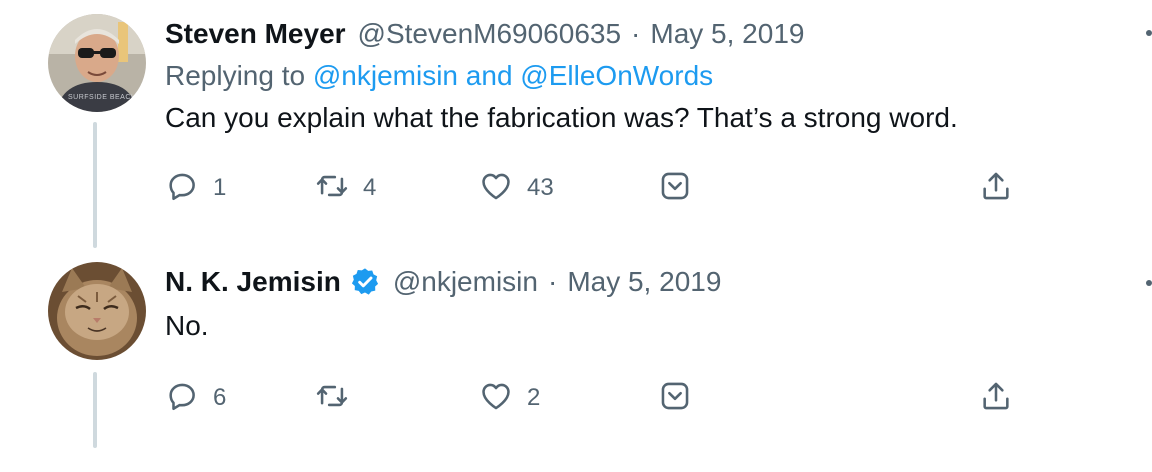 The width and height of the screenshot is (1152, 472). Describe the element at coordinates (616, 75) in the screenshot. I see `mention-link: @ElleOnWords` at that location.